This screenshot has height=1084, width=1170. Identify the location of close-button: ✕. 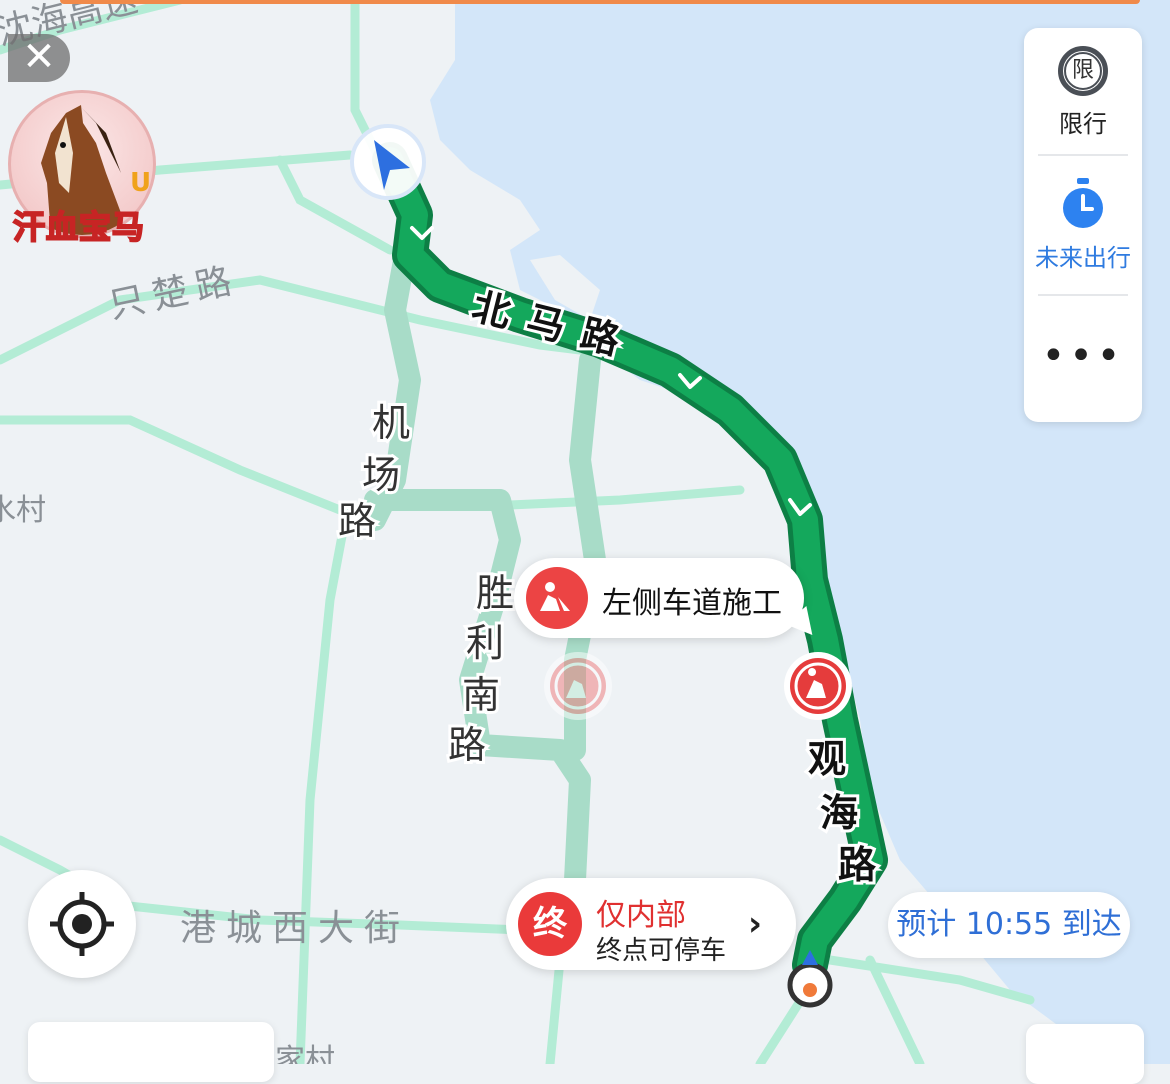
(39, 58).